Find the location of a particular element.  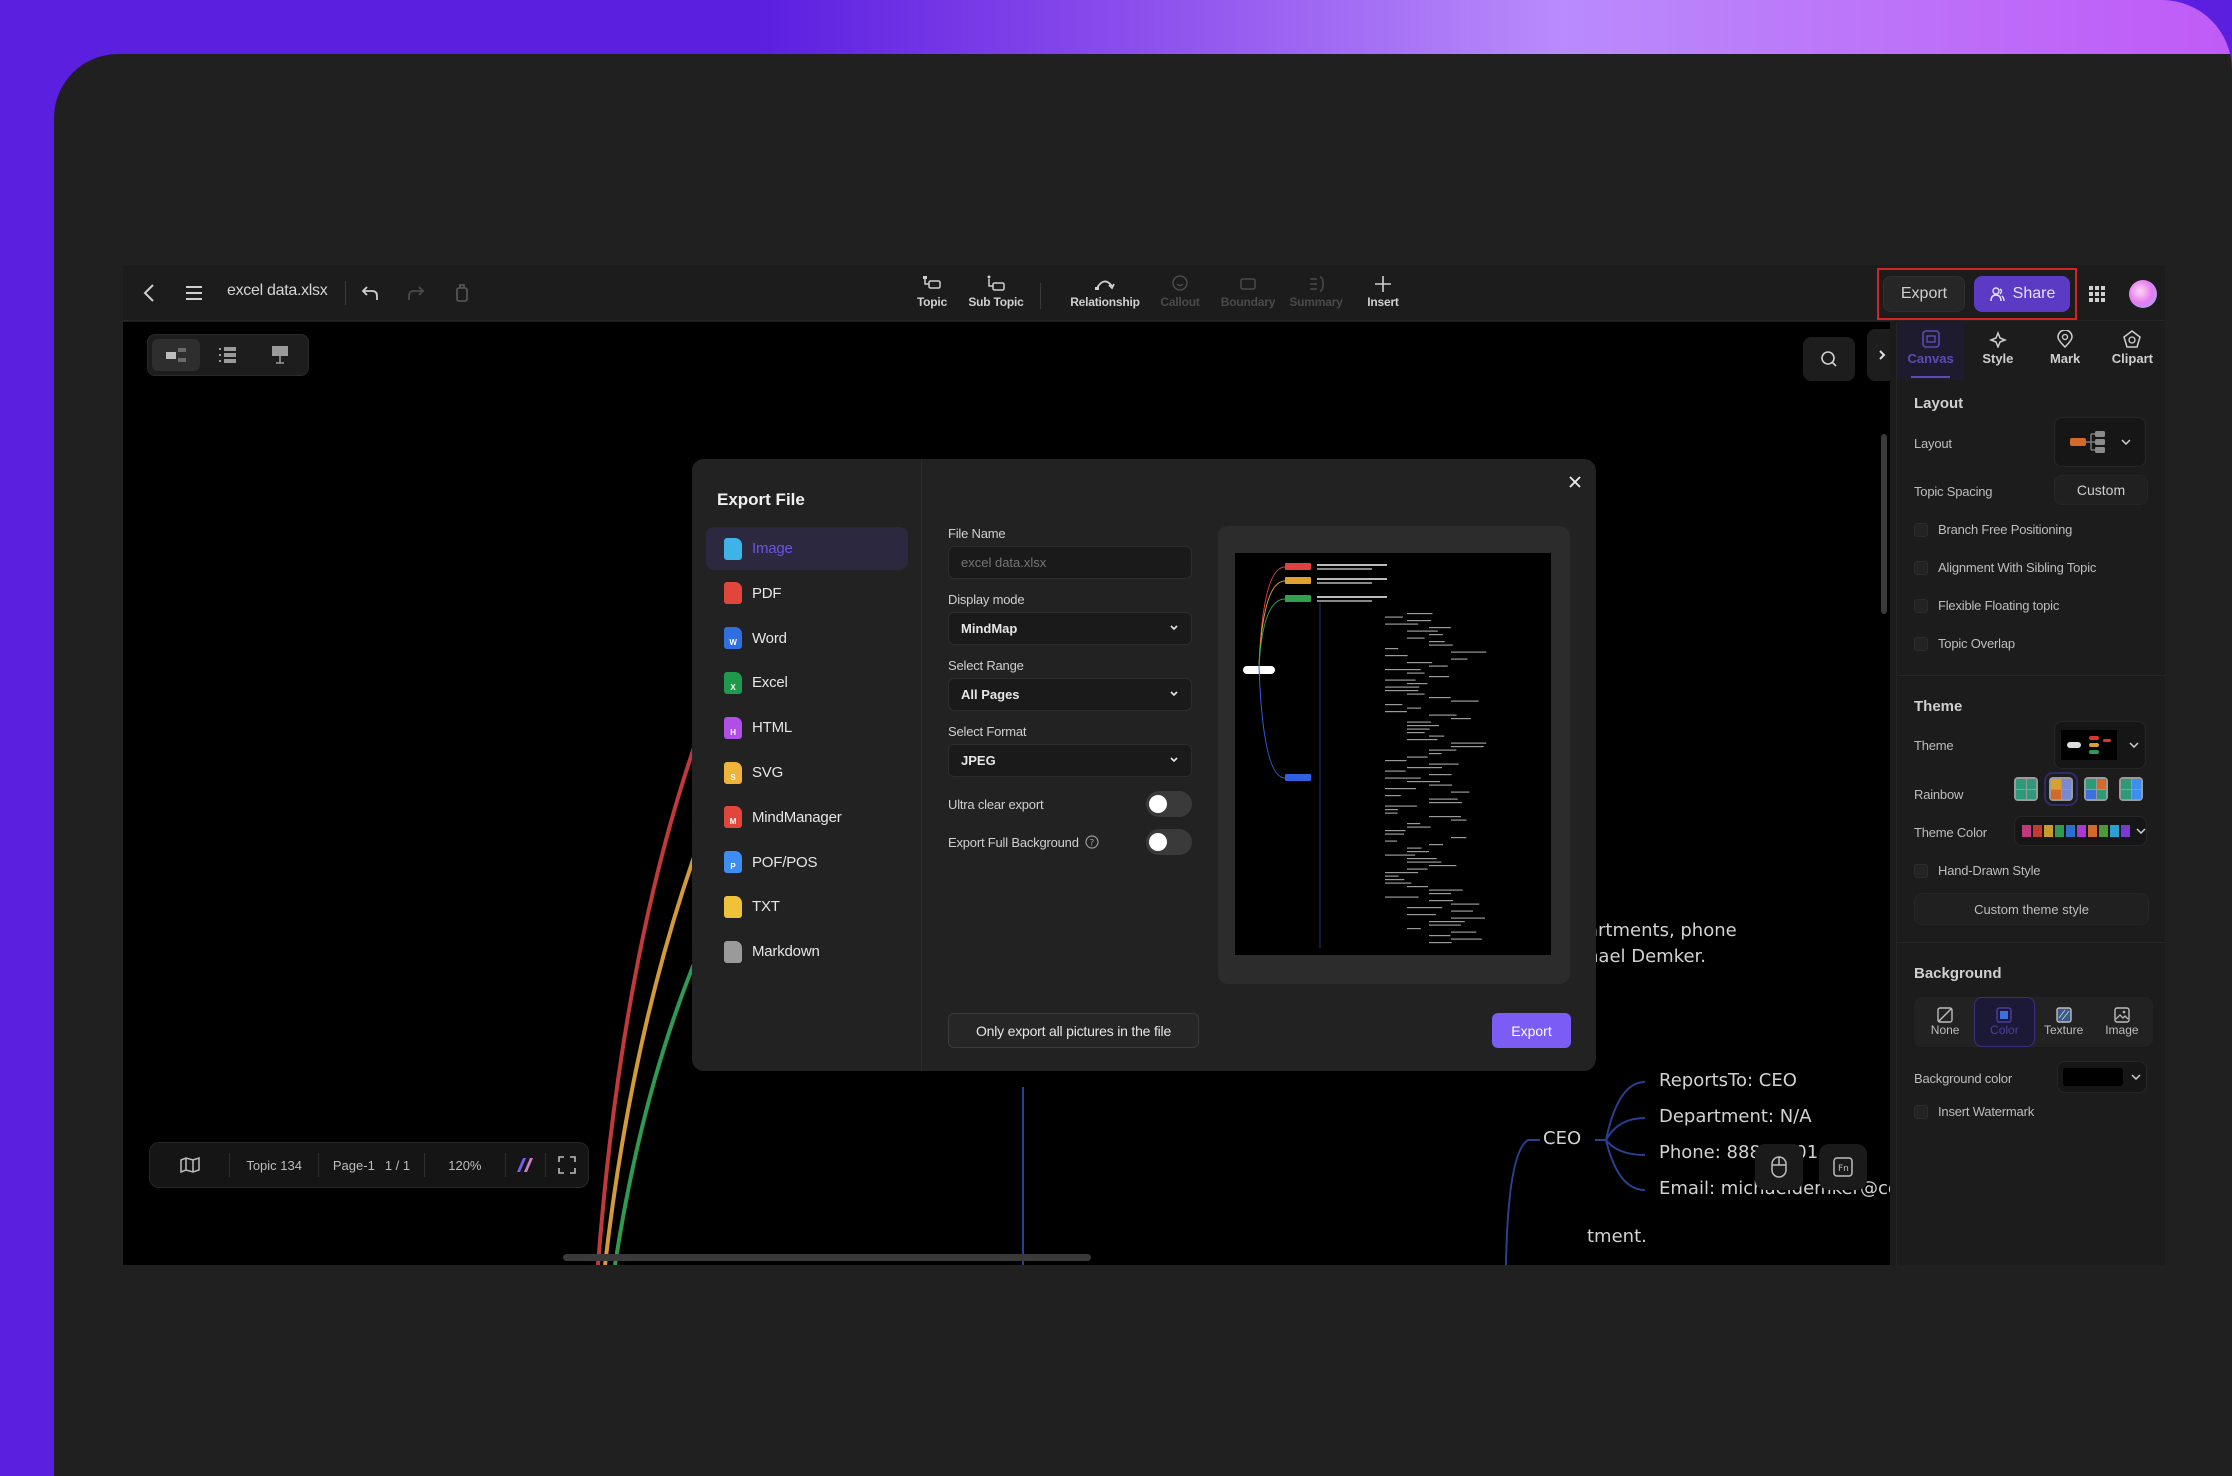

horizontal-scrollbar is located at coordinates (827, 1257).